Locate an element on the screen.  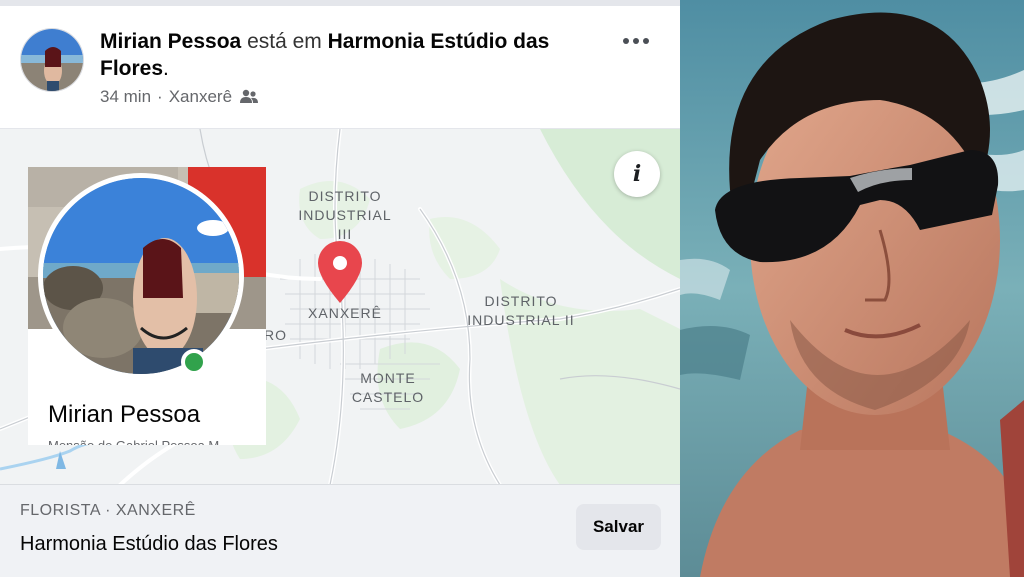
map-label-monte-castelo: MONTE CASTELO is located at coordinates (388, 388).